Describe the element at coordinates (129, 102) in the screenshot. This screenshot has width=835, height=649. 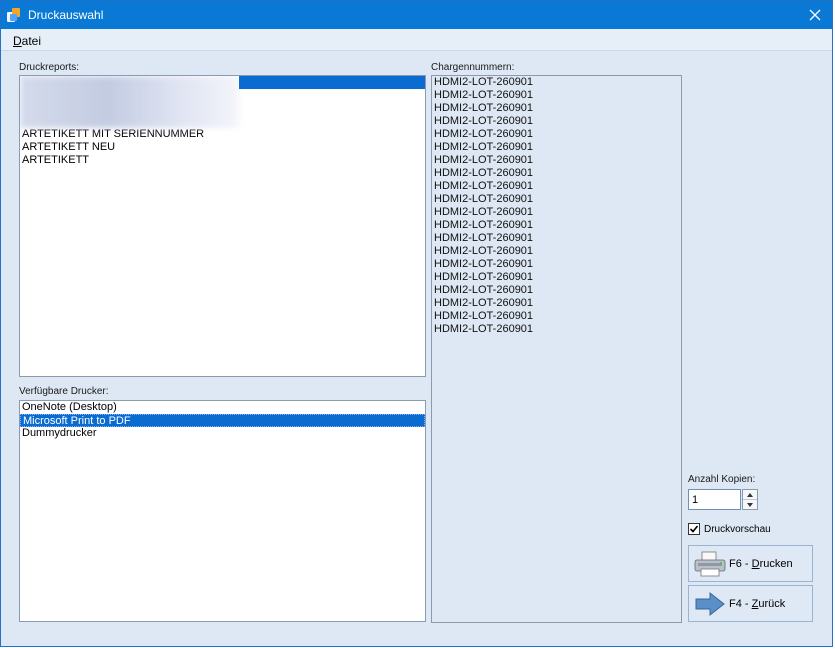
I see `redacted-region` at that location.